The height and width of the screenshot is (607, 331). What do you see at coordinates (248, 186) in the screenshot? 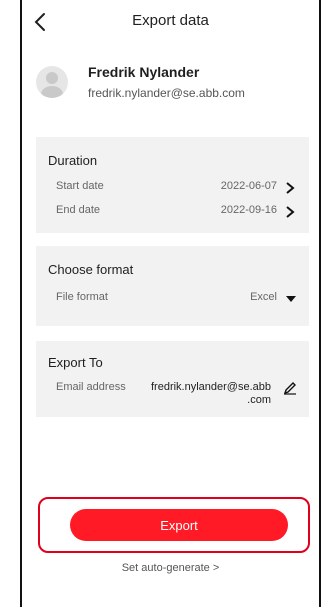
I see `start-date-value: 2022-06-07` at bounding box center [248, 186].